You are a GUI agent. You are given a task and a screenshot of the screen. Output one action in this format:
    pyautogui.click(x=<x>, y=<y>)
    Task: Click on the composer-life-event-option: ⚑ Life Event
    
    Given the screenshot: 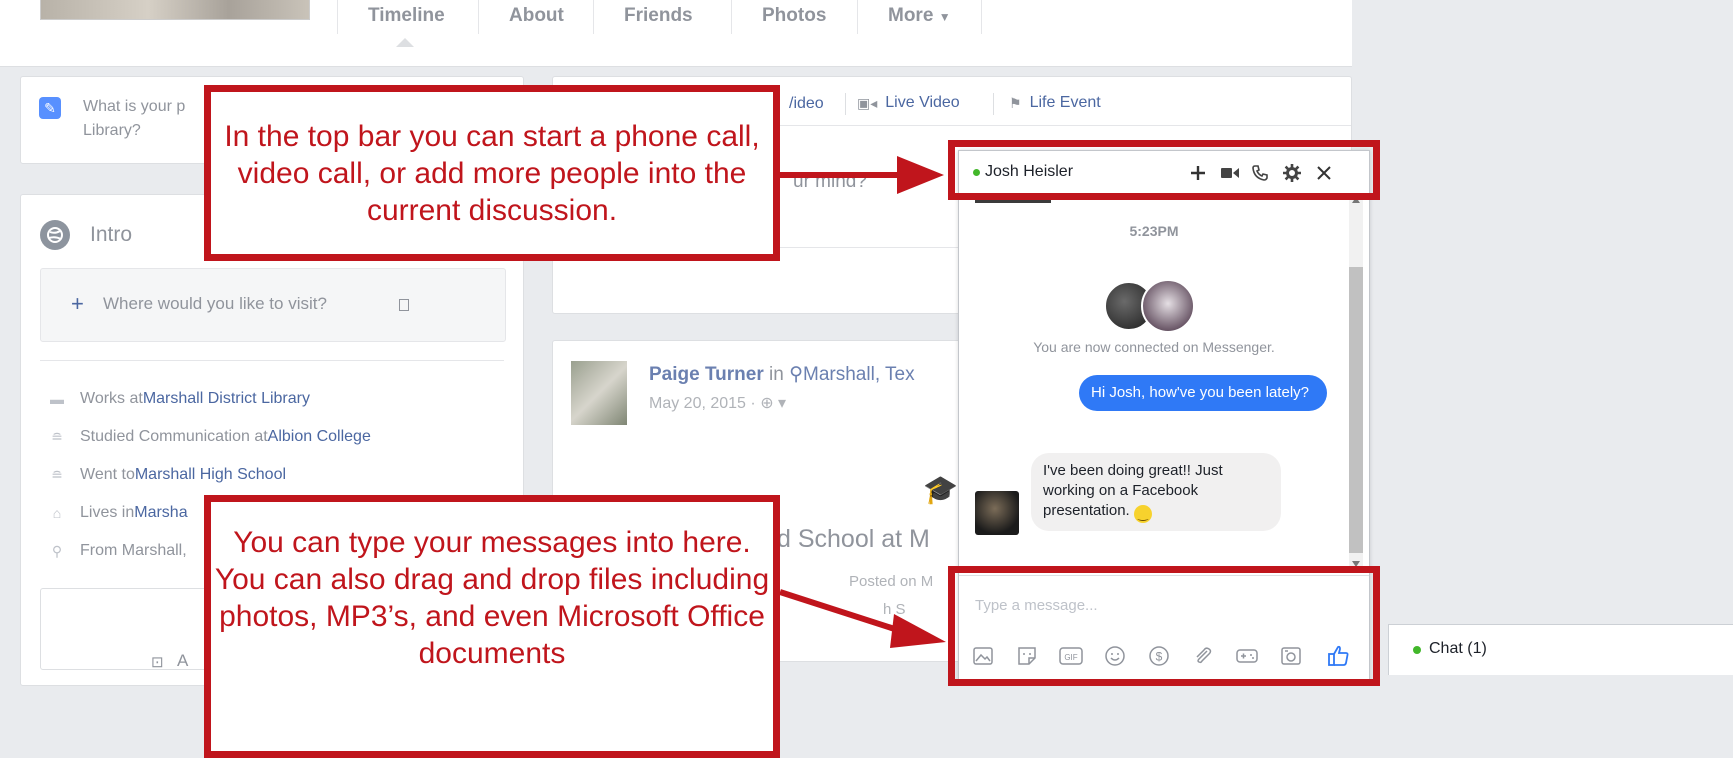 What is the action you would take?
    pyautogui.click(x=1055, y=103)
    